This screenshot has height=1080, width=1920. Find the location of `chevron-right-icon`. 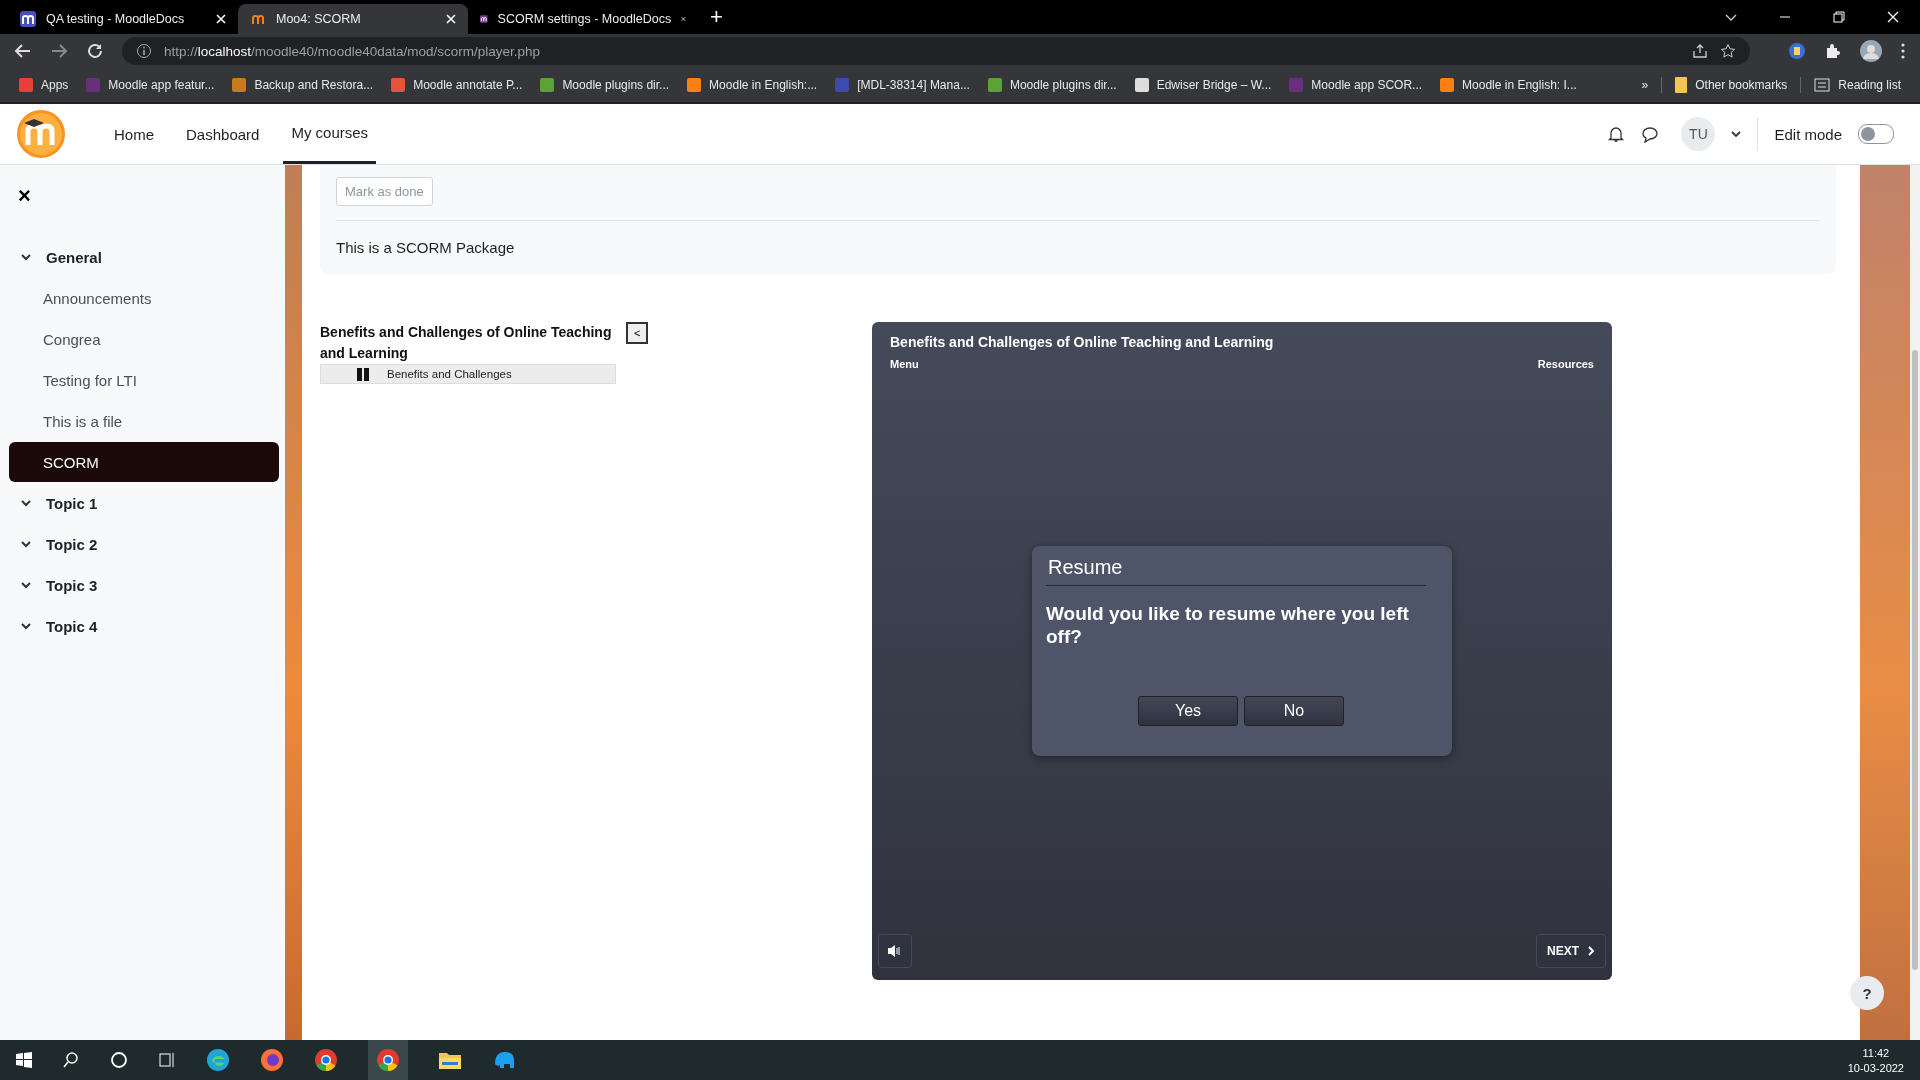

chevron-right-icon is located at coordinates (1591, 951).